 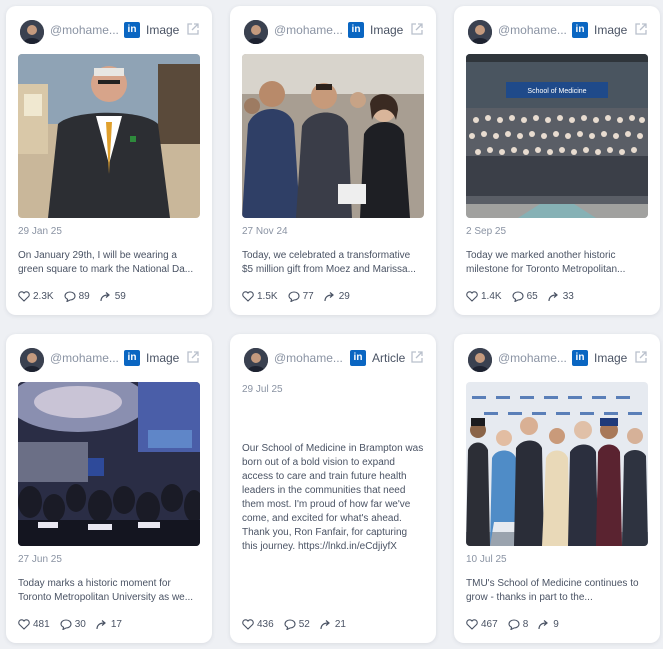 I want to click on likes-count: 2.3K, so click(x=43, y=296).